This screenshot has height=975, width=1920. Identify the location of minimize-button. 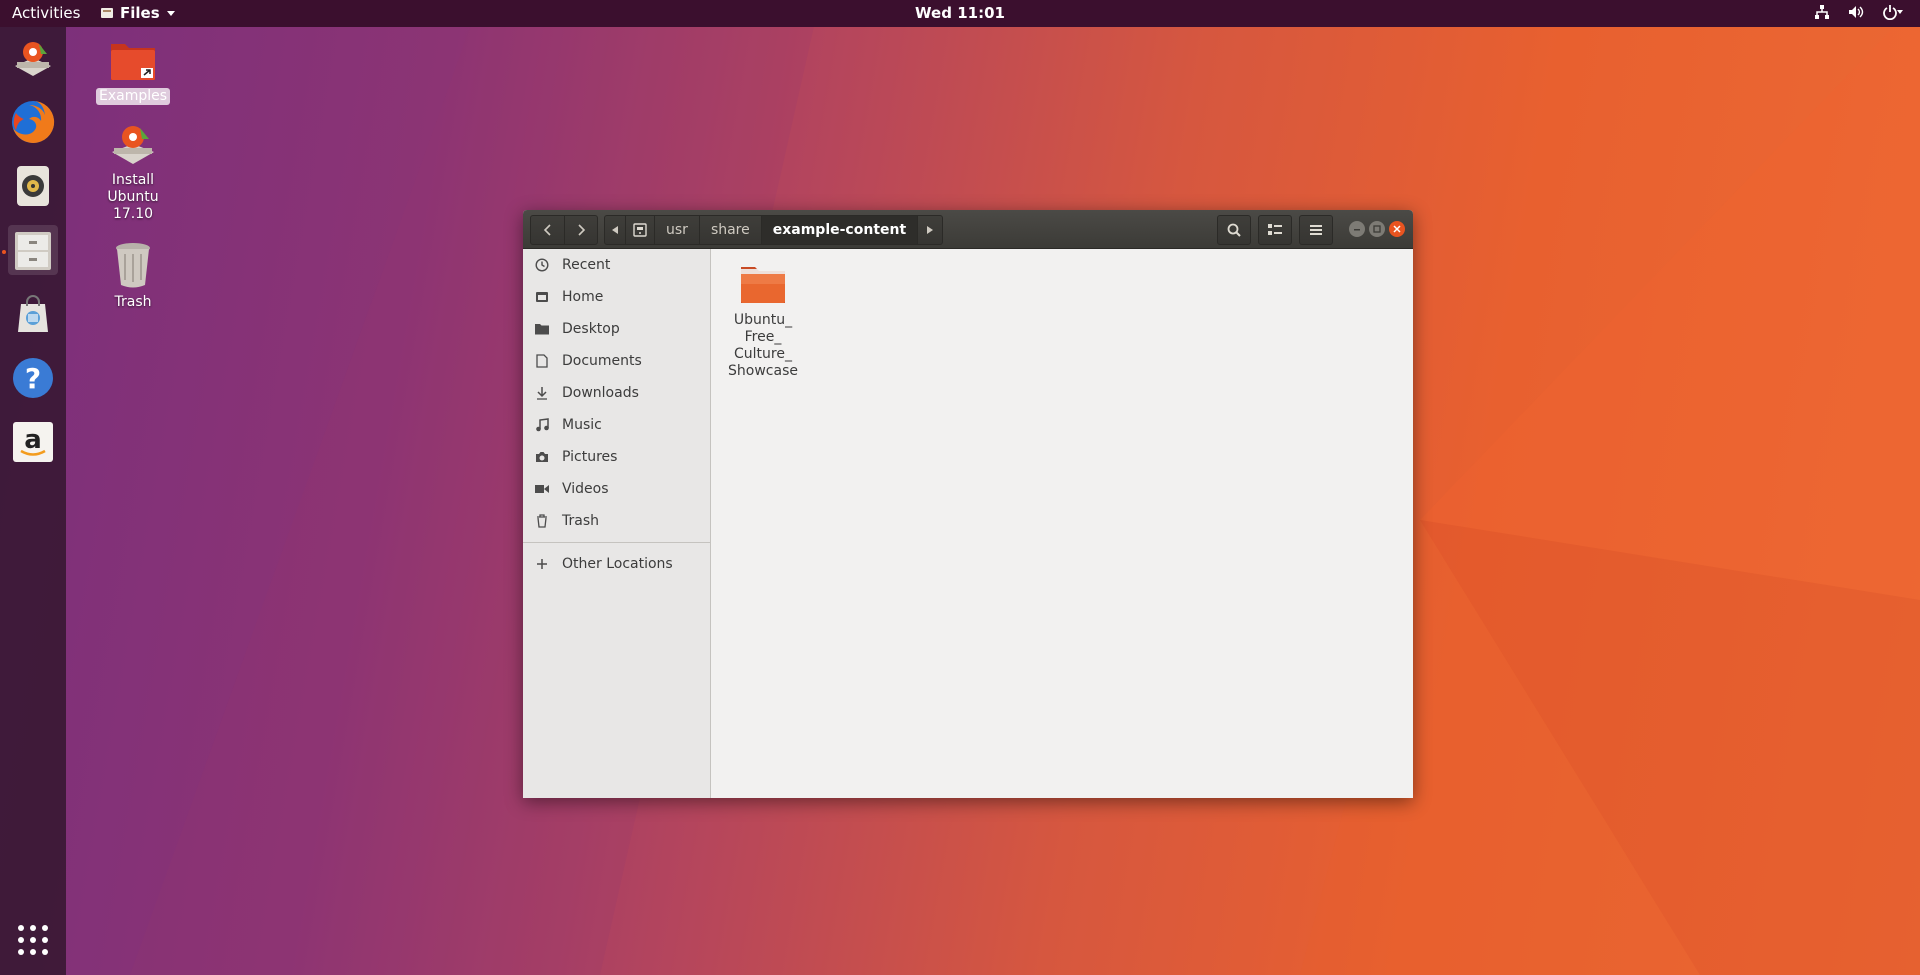
(1357, 229).